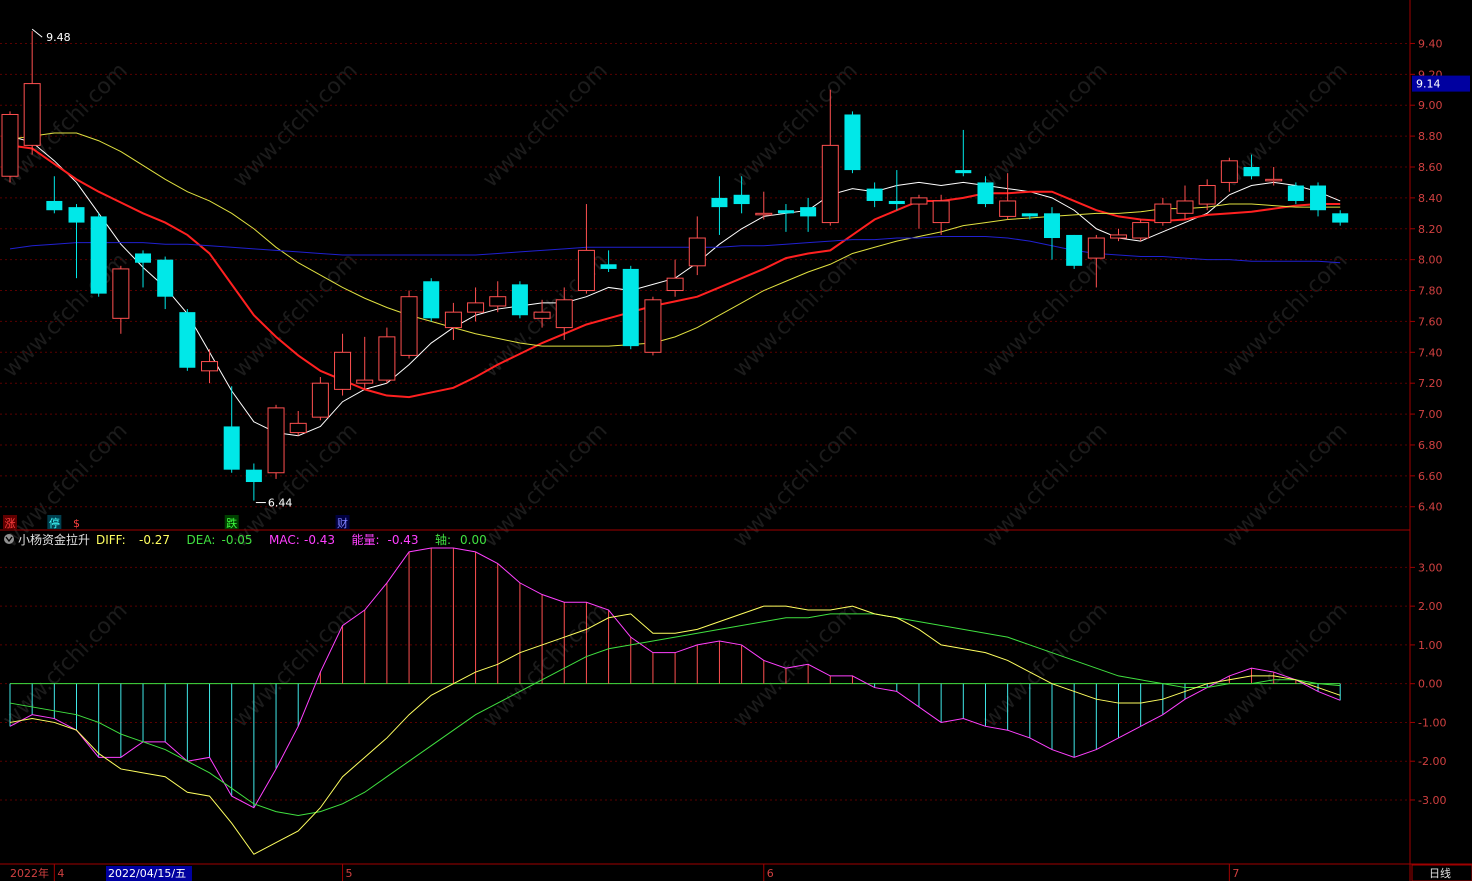 This screenshot has height=881, width=1472. What do you see at coordinates (342, 523) in the screenshot?
I see `signal-mark: 财` at bounding box center [342, 523].